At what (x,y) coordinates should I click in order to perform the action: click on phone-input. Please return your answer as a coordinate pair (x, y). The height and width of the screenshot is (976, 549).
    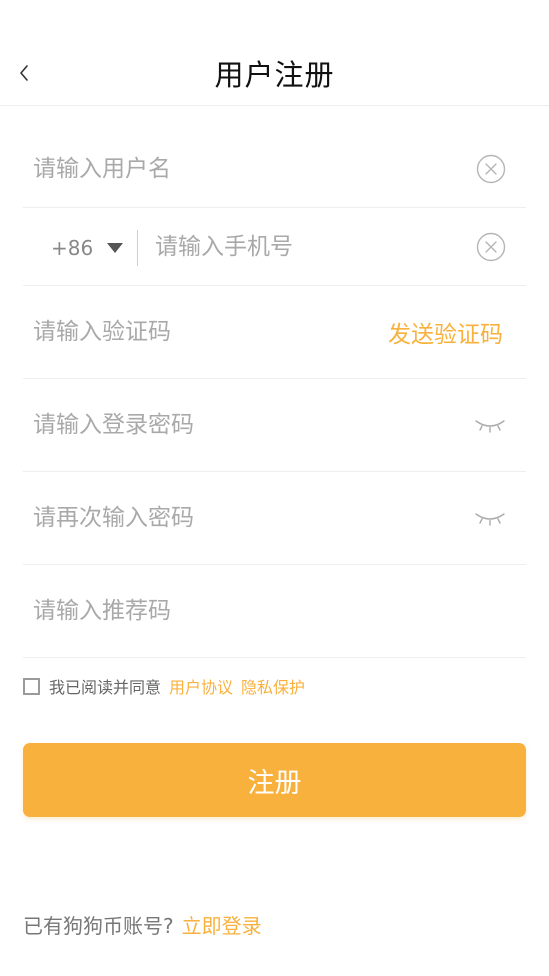
    Looking at the image, I should click on (305, 246).